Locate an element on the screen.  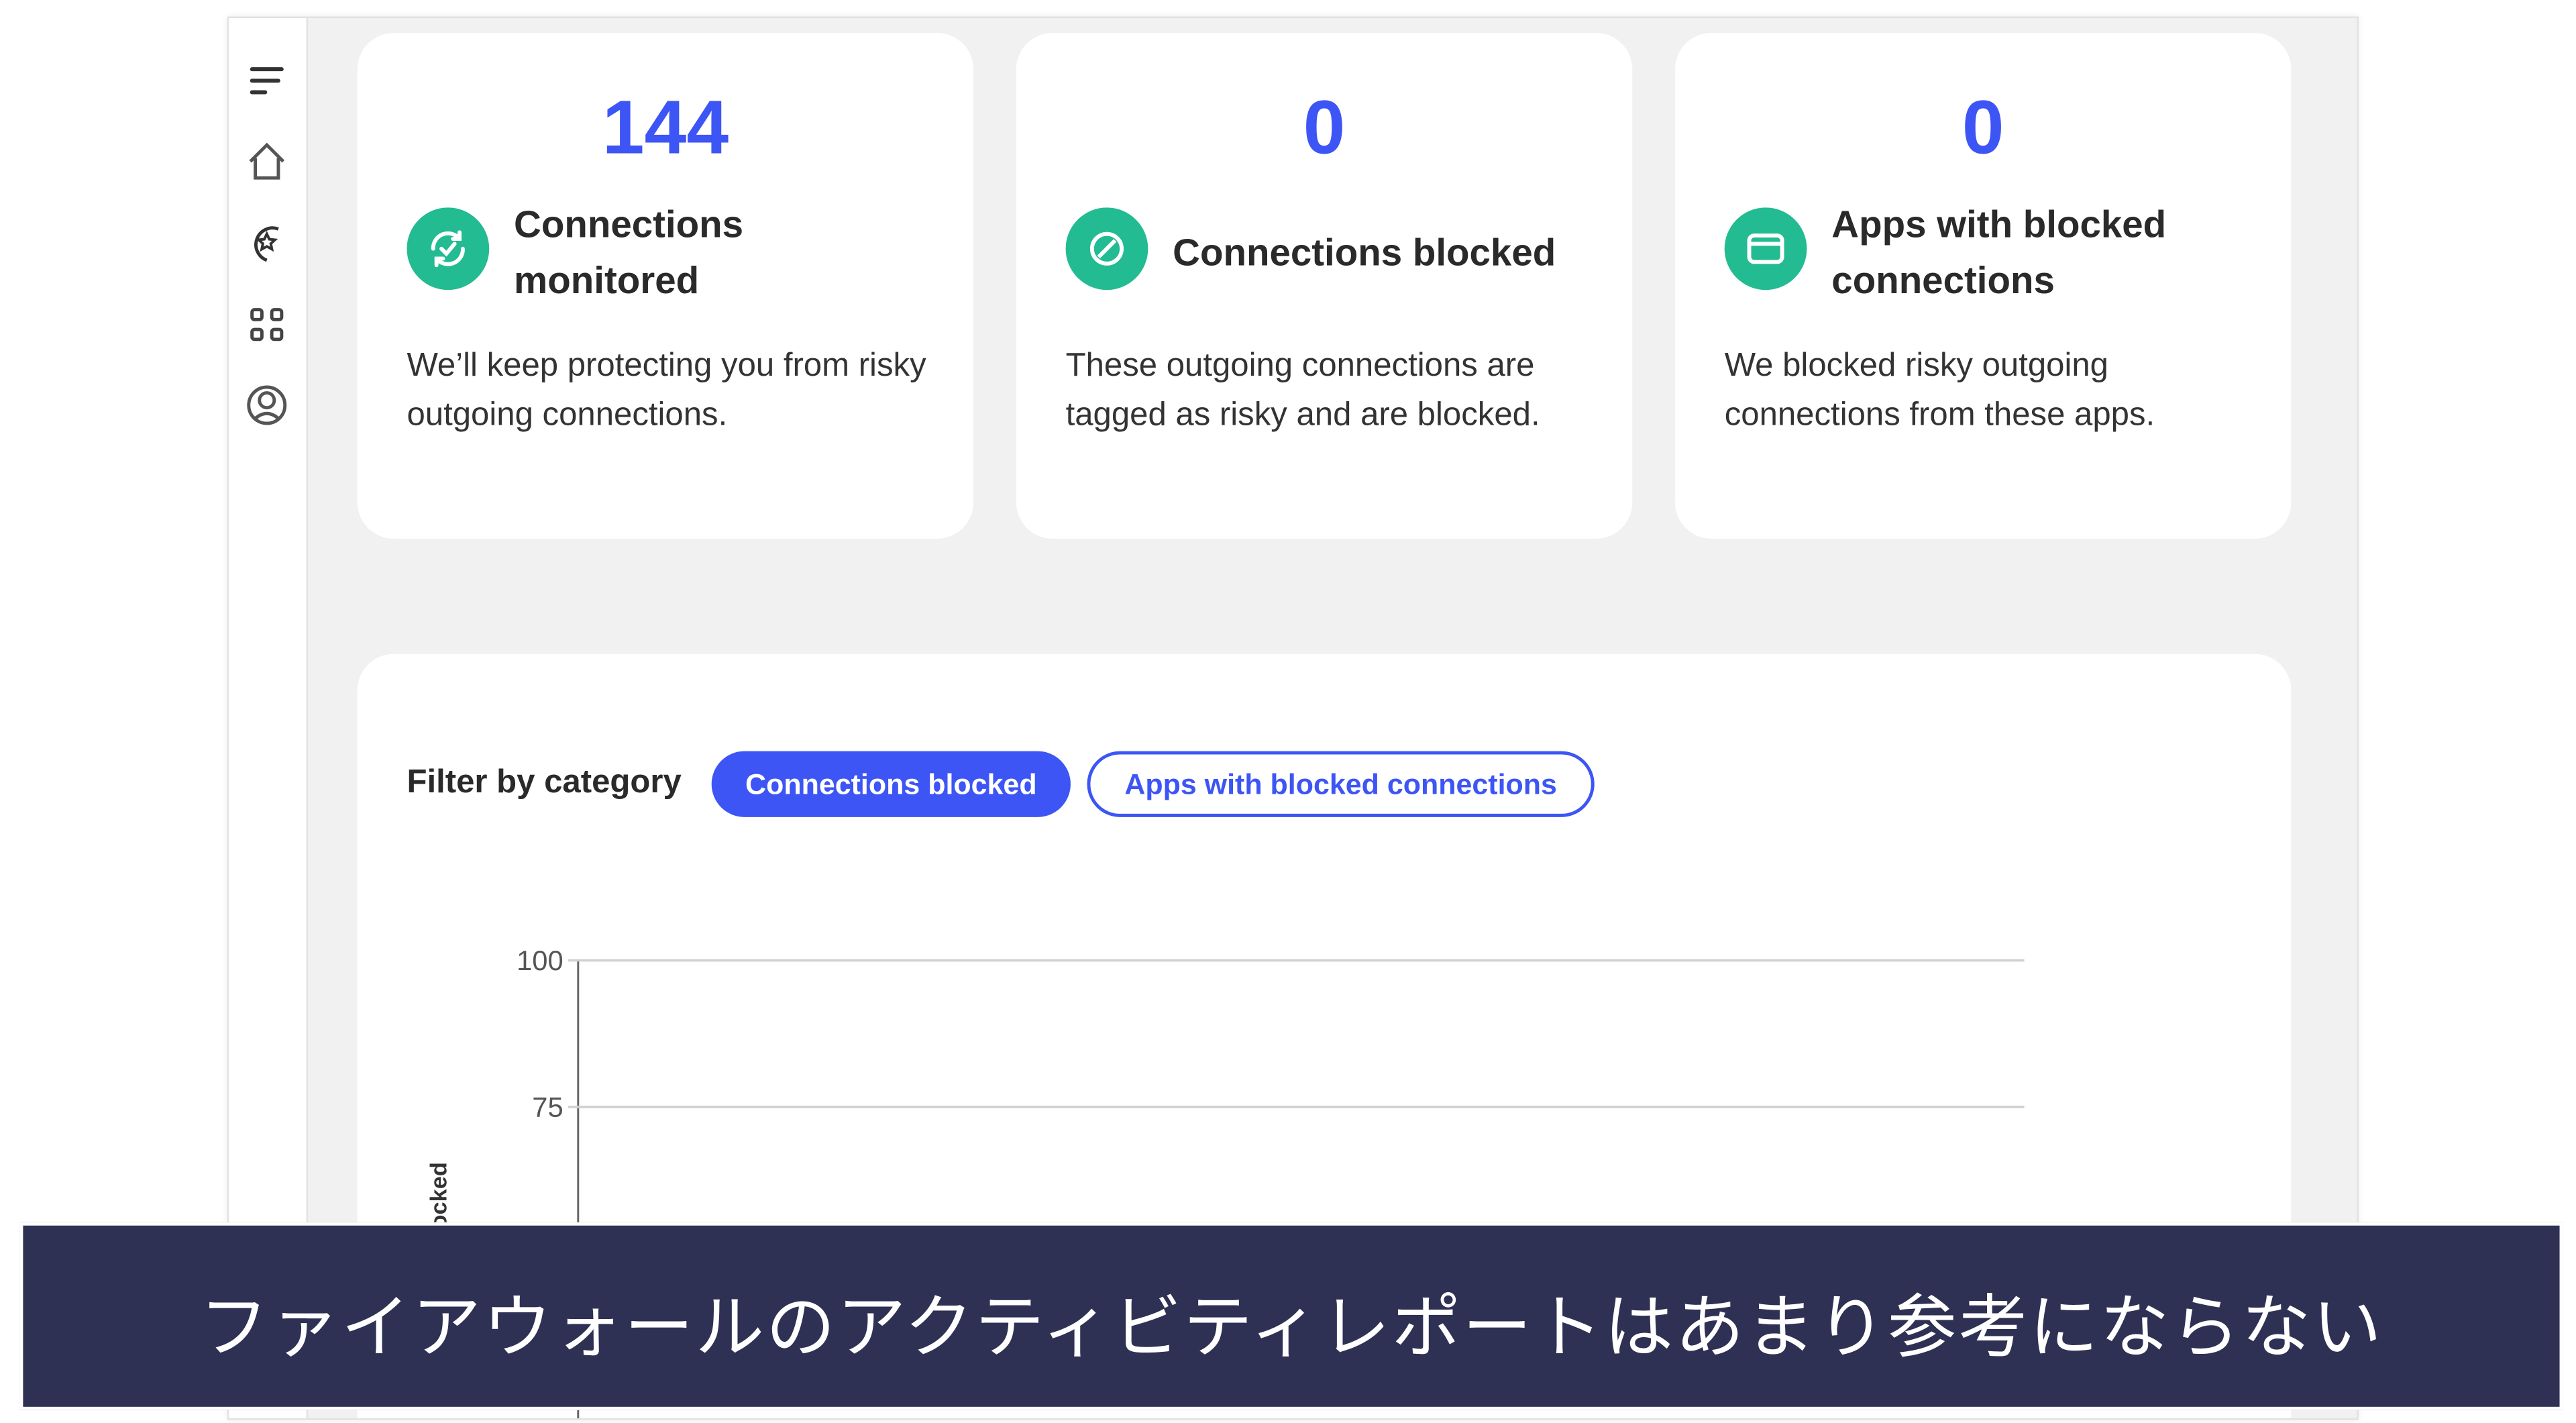
y-tick-label: 100 is located at coordinates (540, 960).